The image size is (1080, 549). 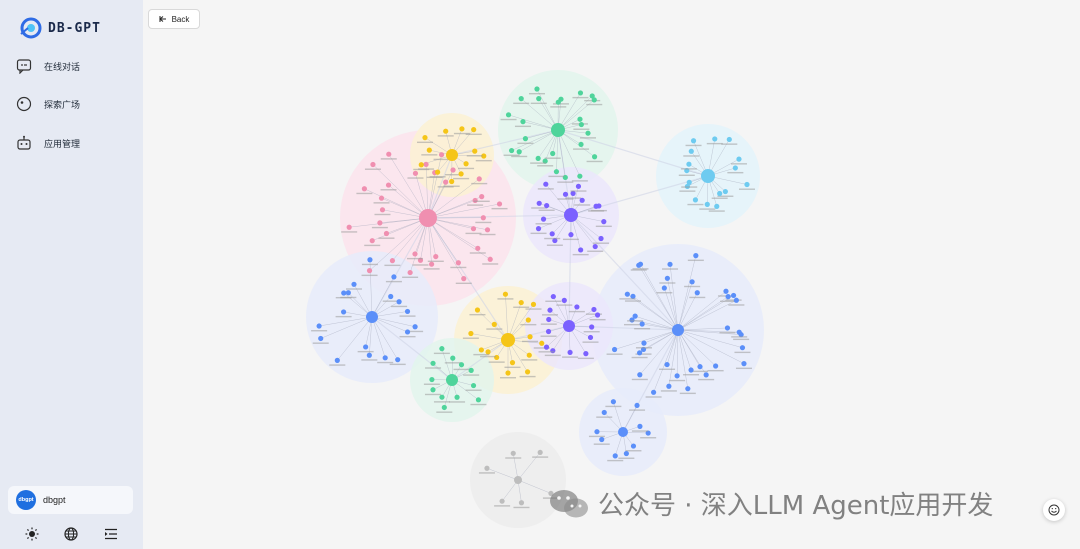 What do you see at coordinates (76, 66) in the screenshot?
I see `sidebar-item-chat: 在线对话` at bounding box center [76, 66].